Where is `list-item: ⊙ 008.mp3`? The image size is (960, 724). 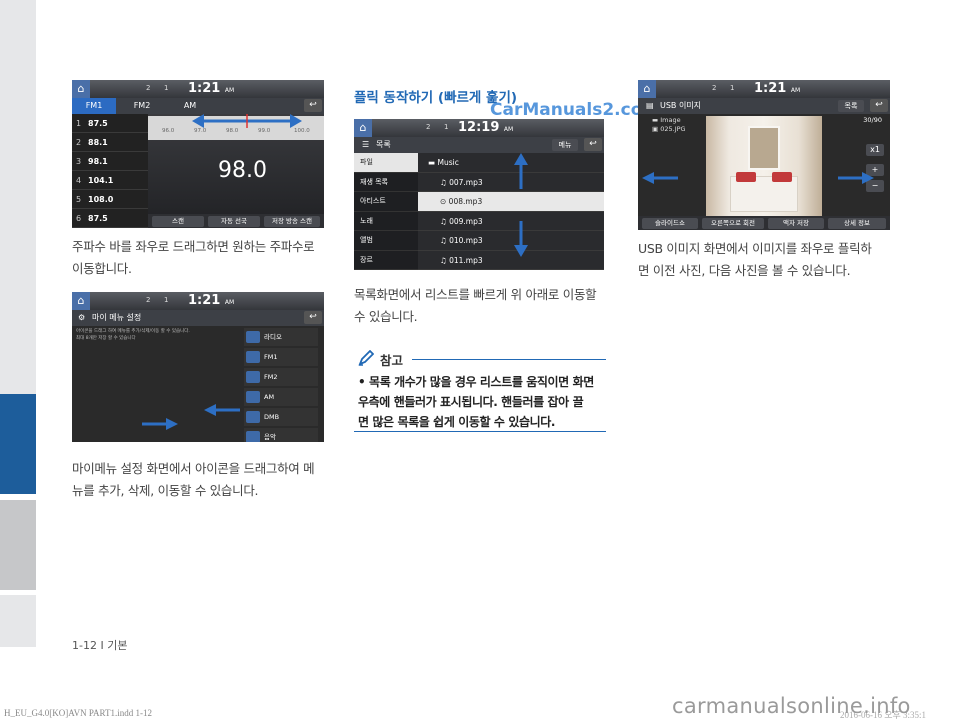 list-item: ⊙ 008.mp3 is located at coordinates (511, 202).